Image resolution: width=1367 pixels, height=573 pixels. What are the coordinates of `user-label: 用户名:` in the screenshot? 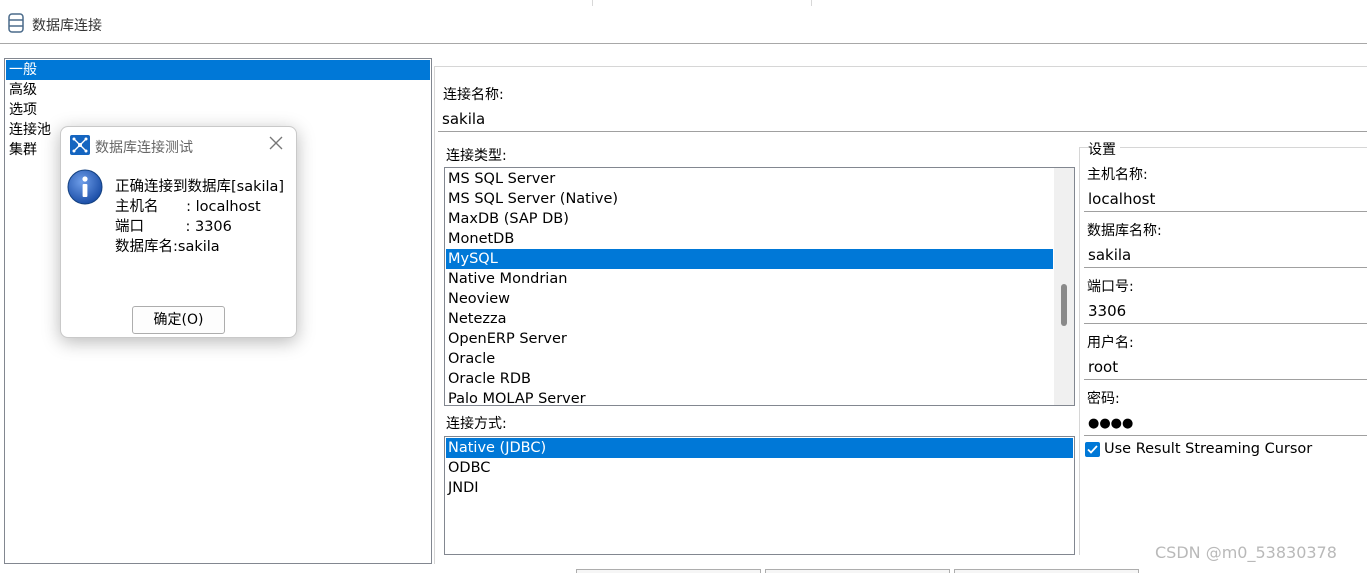 It's located at (1110, 343).